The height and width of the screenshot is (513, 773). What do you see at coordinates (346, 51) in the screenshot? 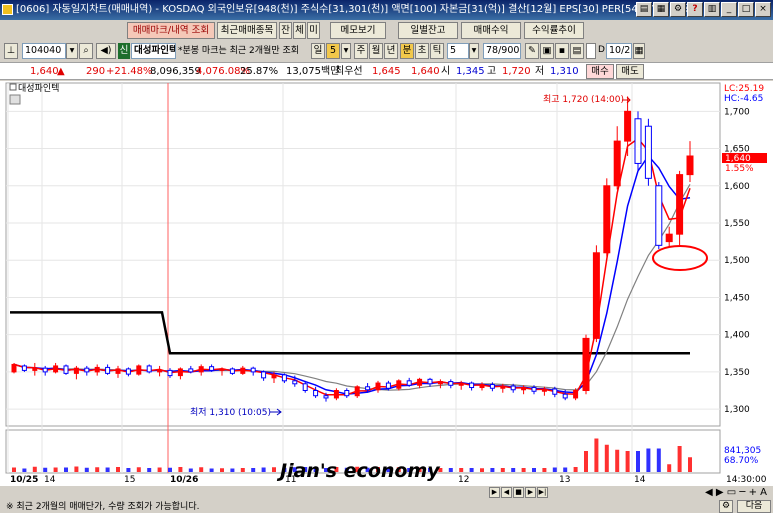
I see `period-chevron-icon: ▾` at bounding box center [346, 51].